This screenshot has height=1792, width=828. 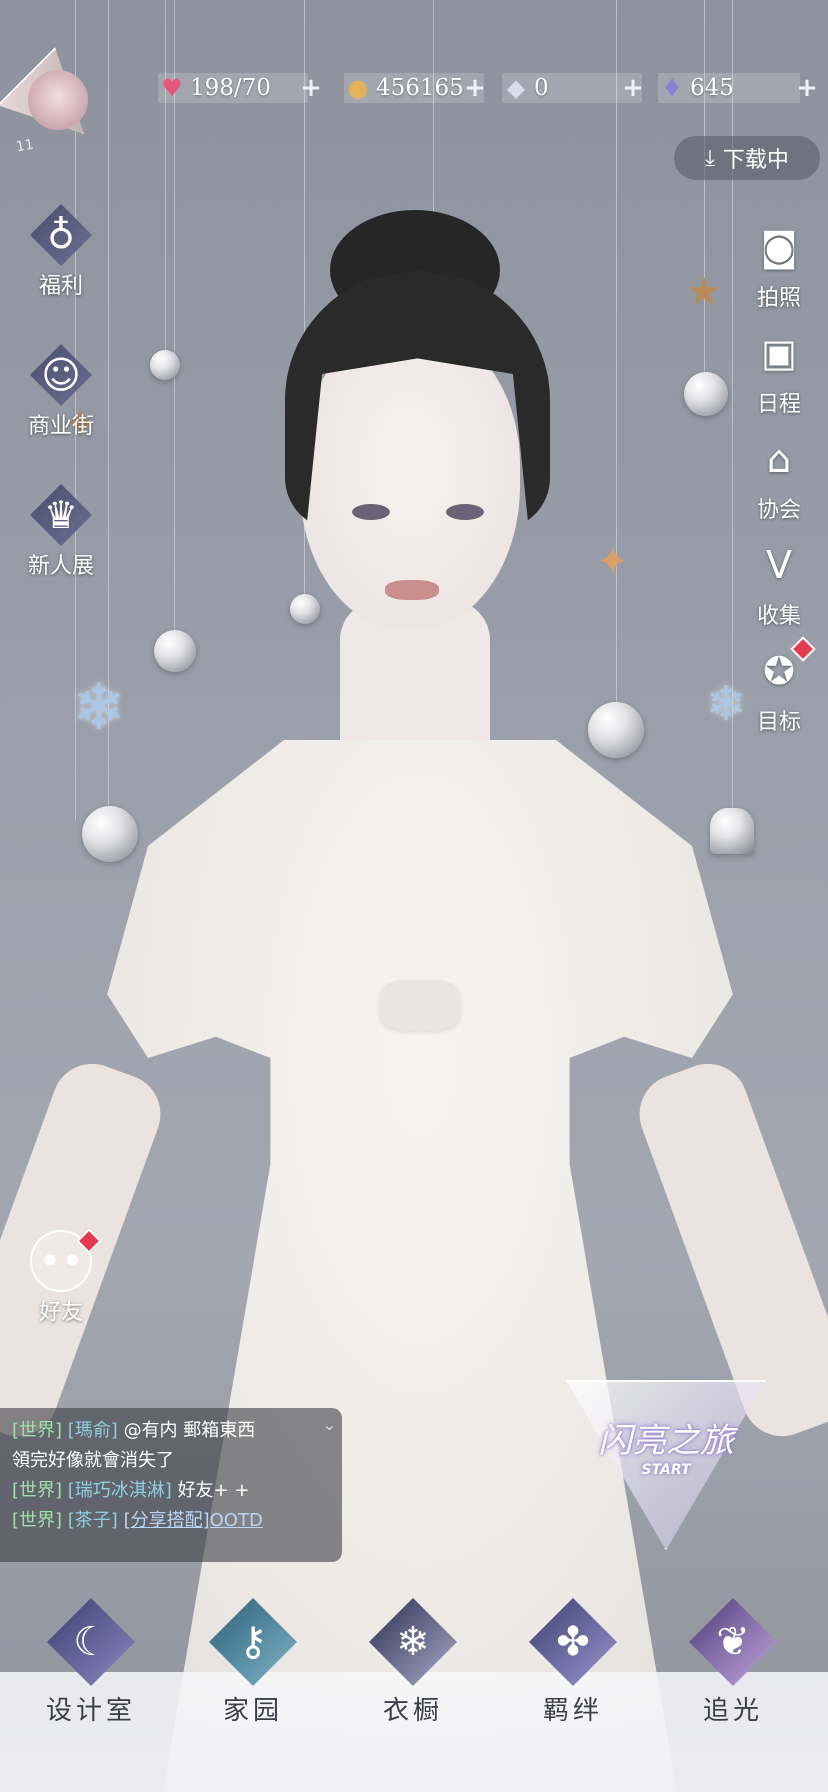 What do you see at coordinates (541, 88) in the screenshot?
I see `crystal-value: 0` at bounding box center [541, 88].